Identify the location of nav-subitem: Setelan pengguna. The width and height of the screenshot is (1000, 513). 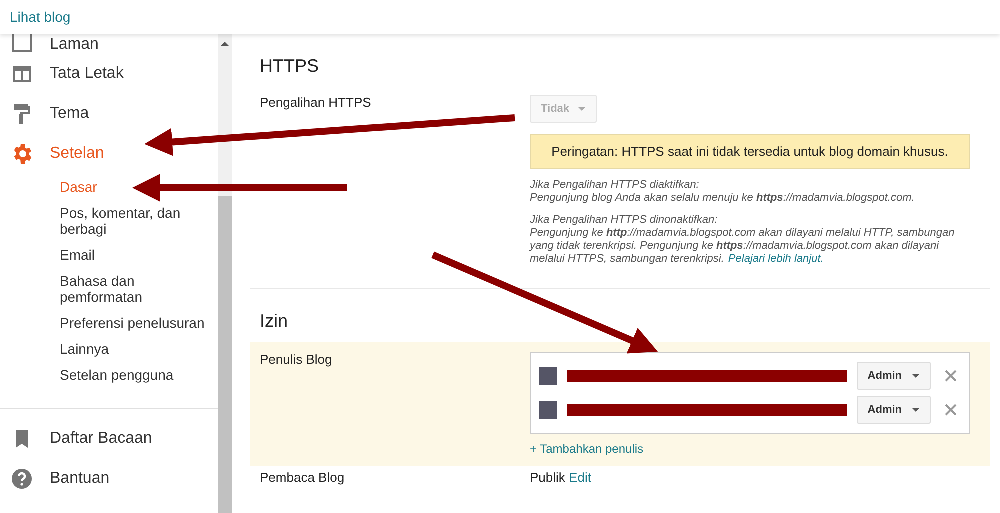
(138, 375).